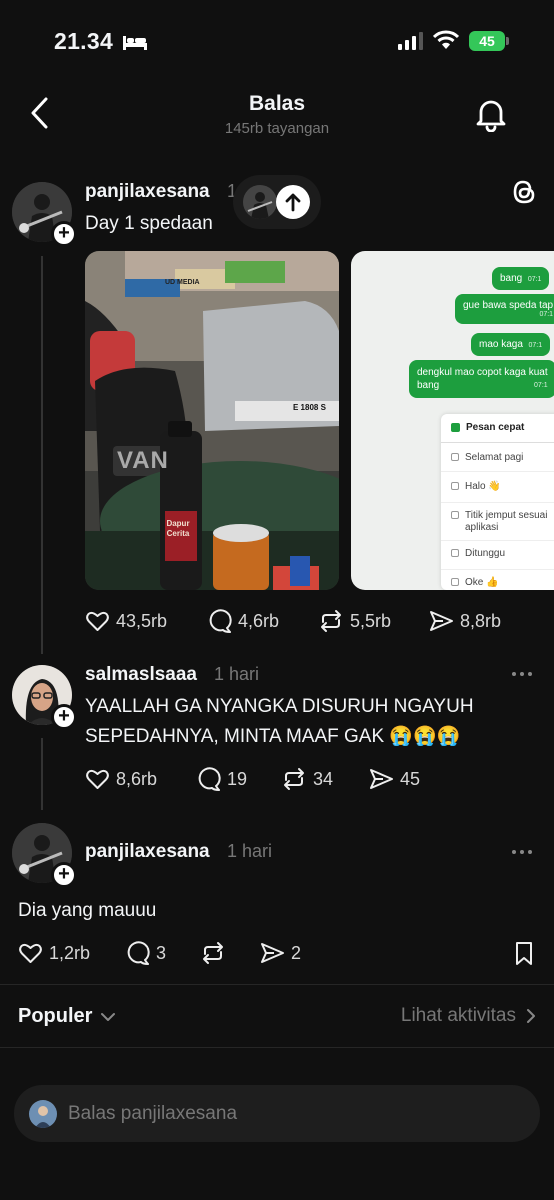 The width and height of the screenshot is (554, 1200). What do you see at coordinates (455, 427) in the screenshot?
I see `quick-reply-icon` at bounding box center [455, 427].